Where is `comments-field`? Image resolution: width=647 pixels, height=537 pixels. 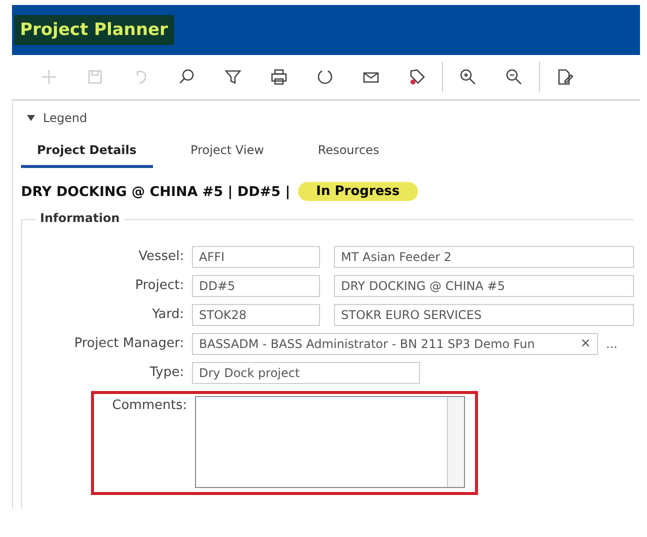 comments-field is located at coordinates (330, 442).